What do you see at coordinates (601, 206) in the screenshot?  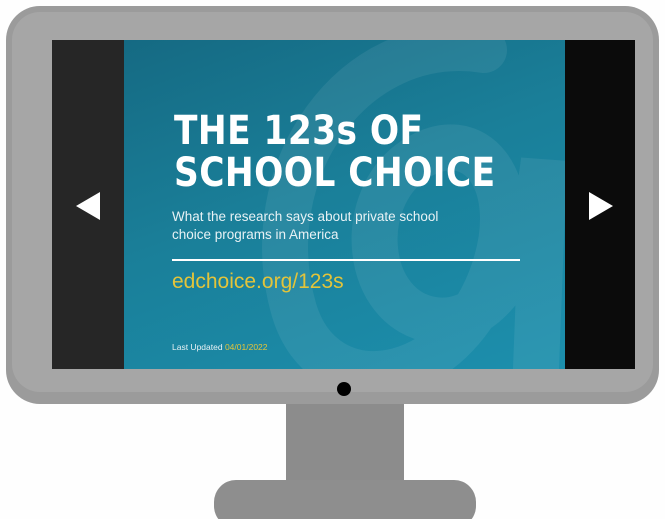 I see `next-slide-icon` at bounding box center [601, 206].